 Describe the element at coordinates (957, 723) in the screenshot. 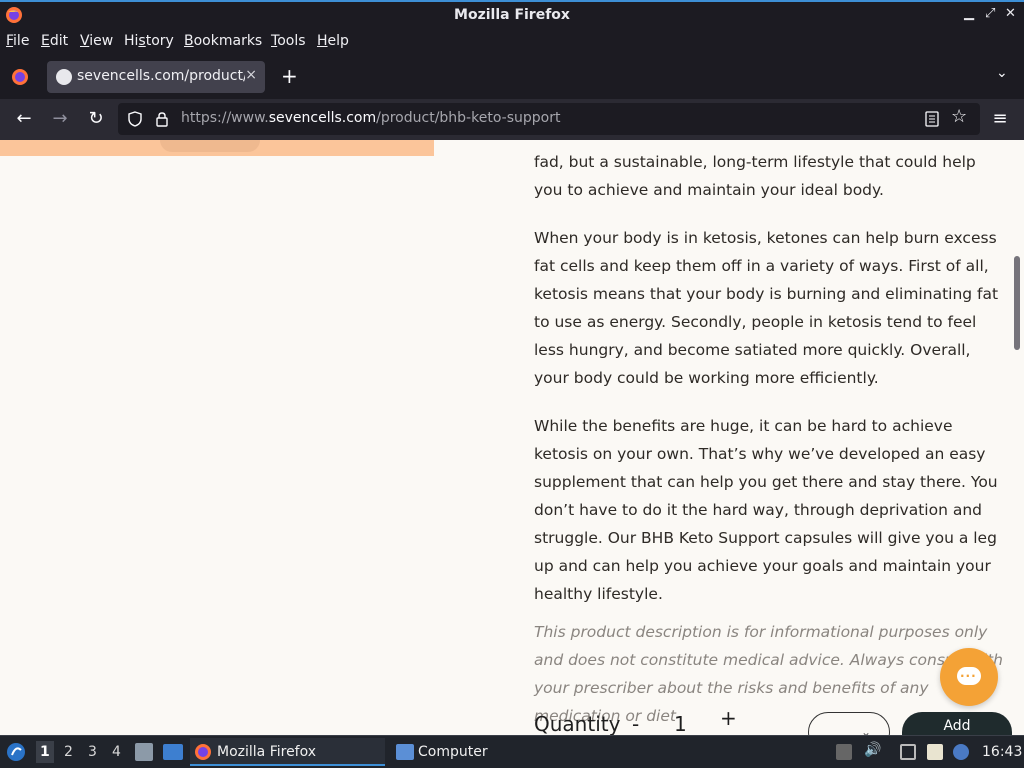

I see `add-to-cart-button: Add` at that location.